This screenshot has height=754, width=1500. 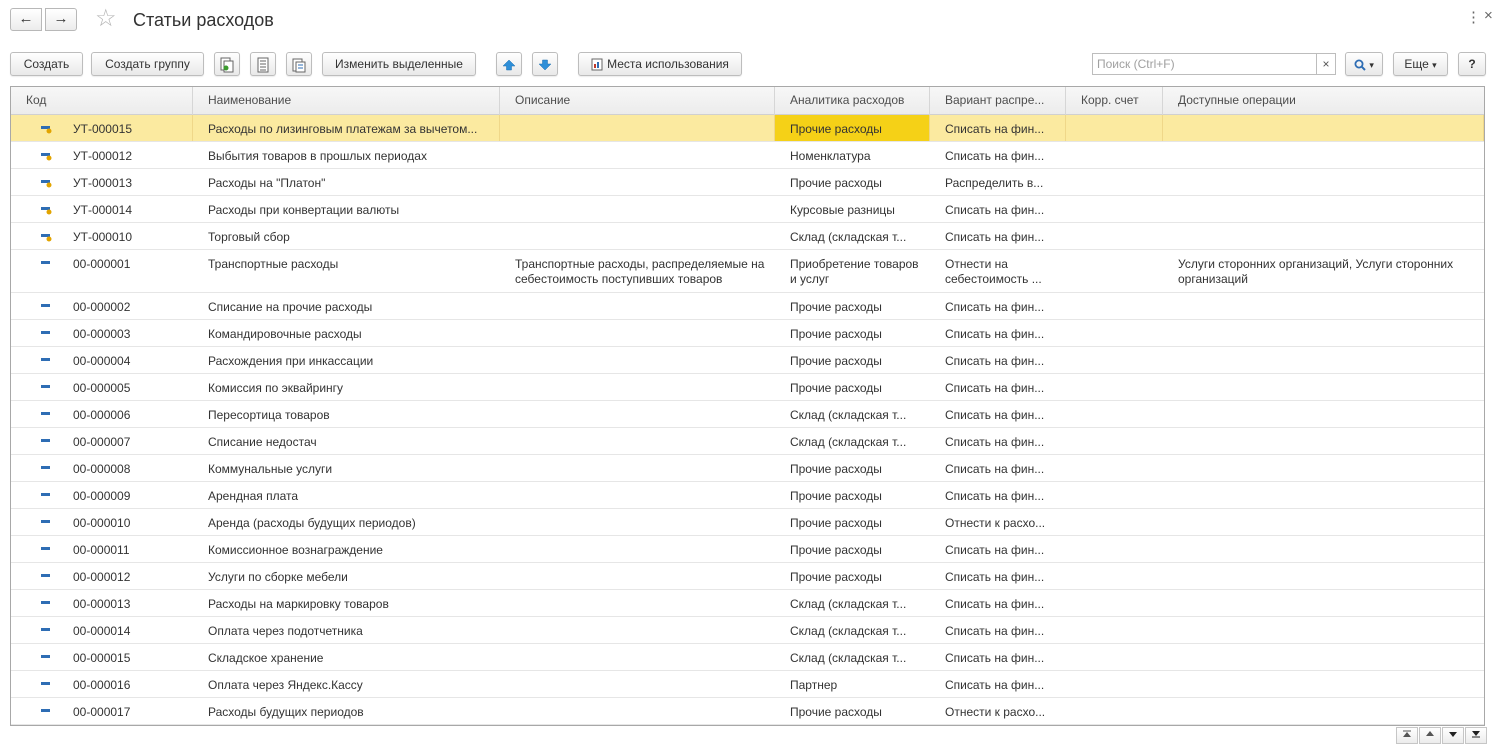 I want to click on move-down-button, so click(x=545, y=64).